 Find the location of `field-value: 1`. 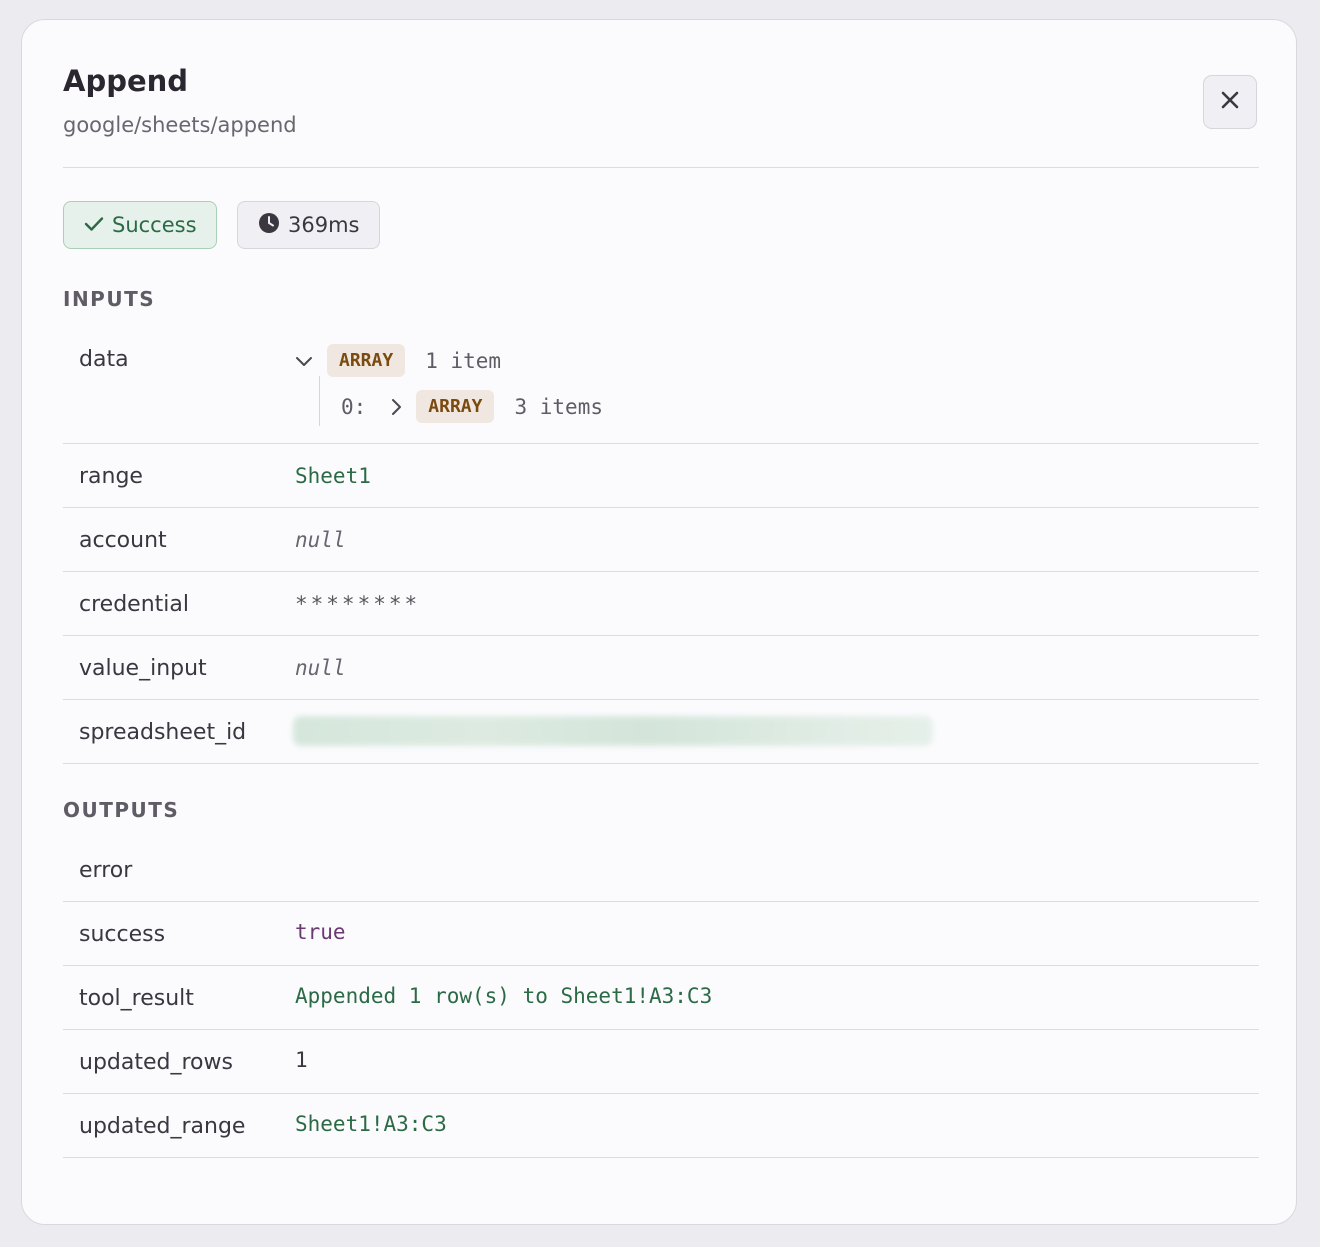

field-value: 1 is located at coordinates (301, 1060).